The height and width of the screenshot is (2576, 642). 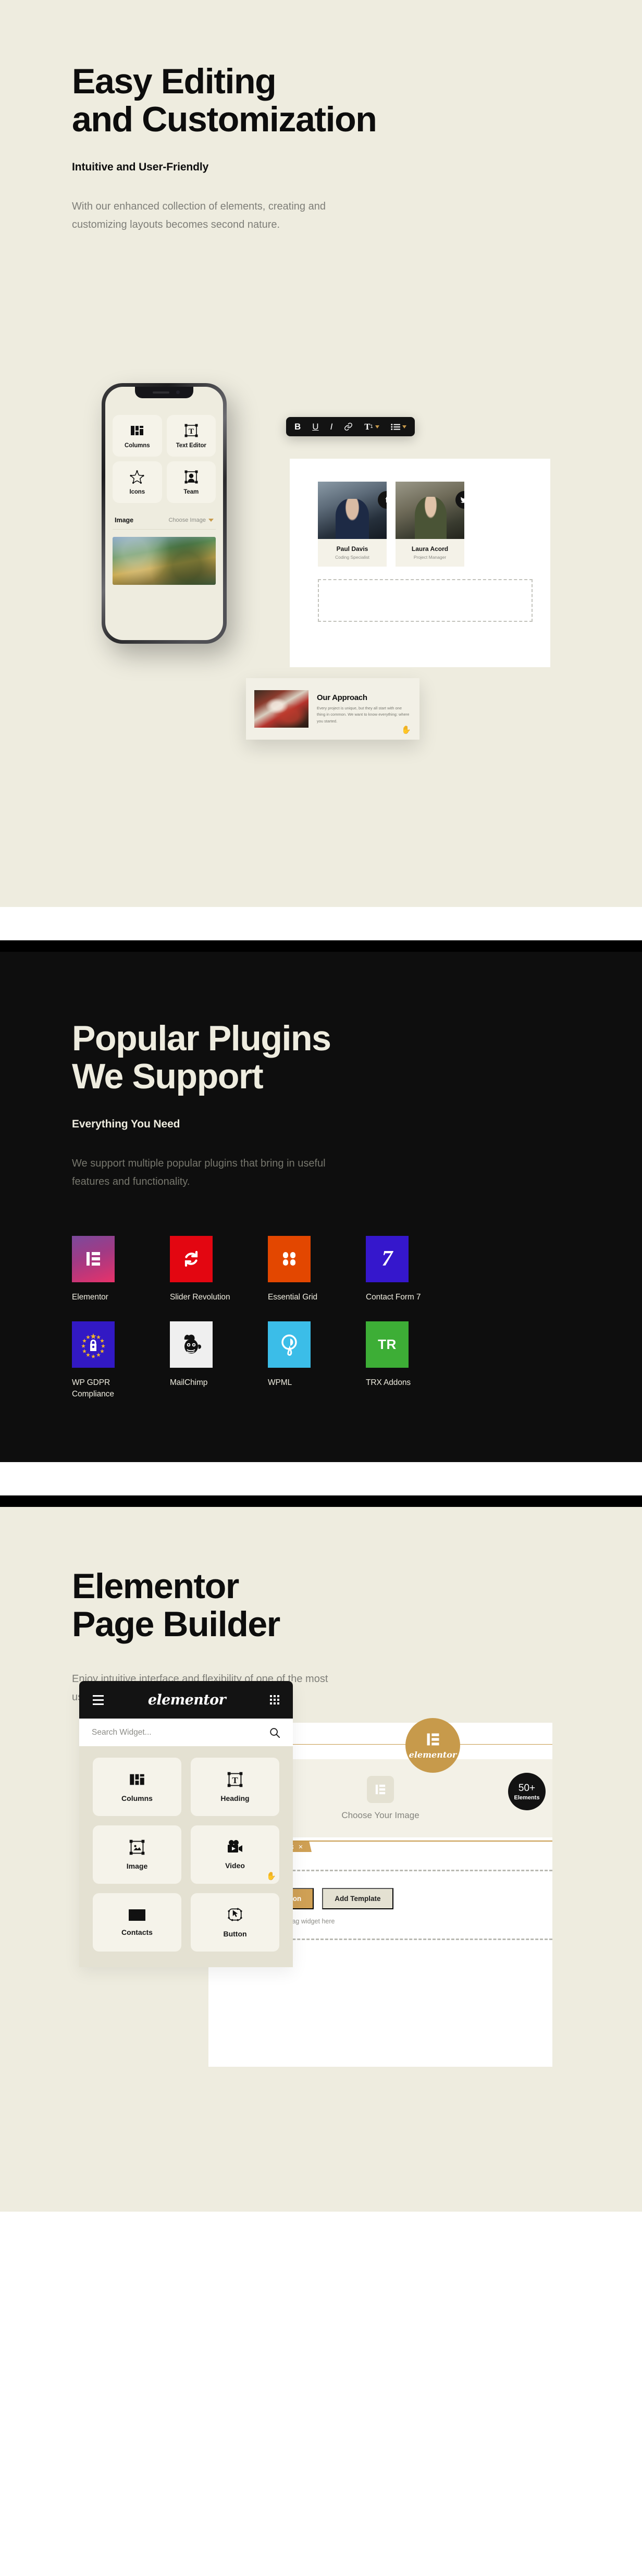 I want to click on choose-image-value: Choose Image, so click(x=187, y=520).